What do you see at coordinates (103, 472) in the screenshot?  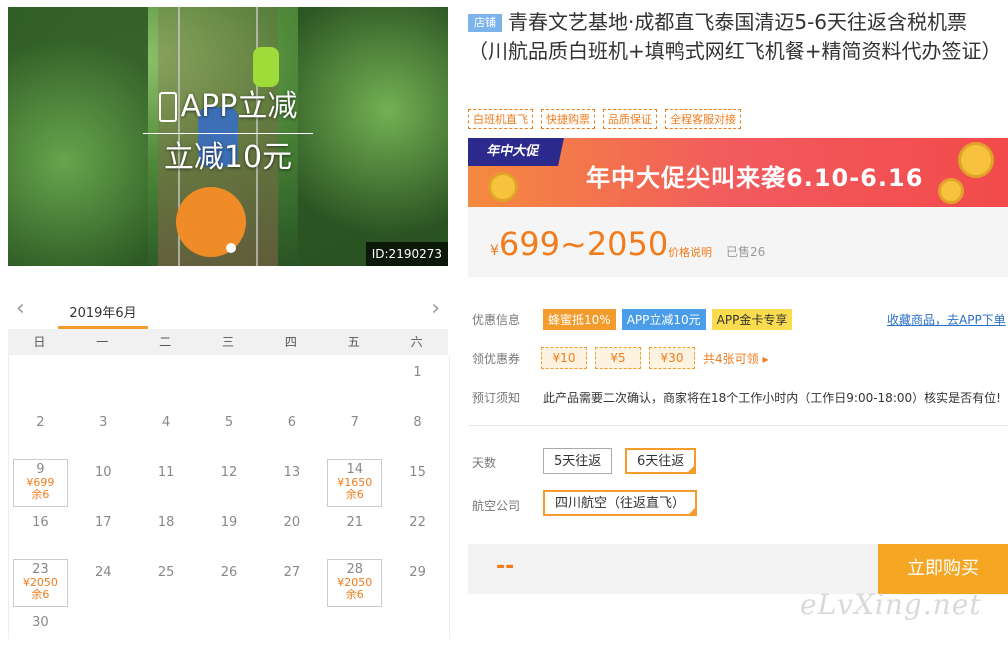 I see `day-number: 10` at bounding box center [103, 472].